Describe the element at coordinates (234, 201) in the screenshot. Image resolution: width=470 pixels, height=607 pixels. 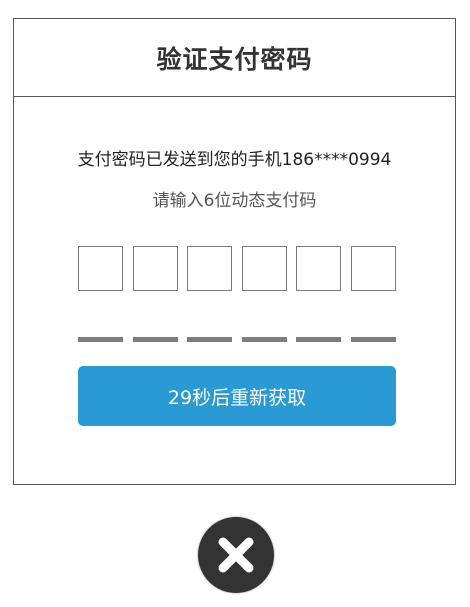
I see `input-hint: 请输入6位动态支付码` at that location.